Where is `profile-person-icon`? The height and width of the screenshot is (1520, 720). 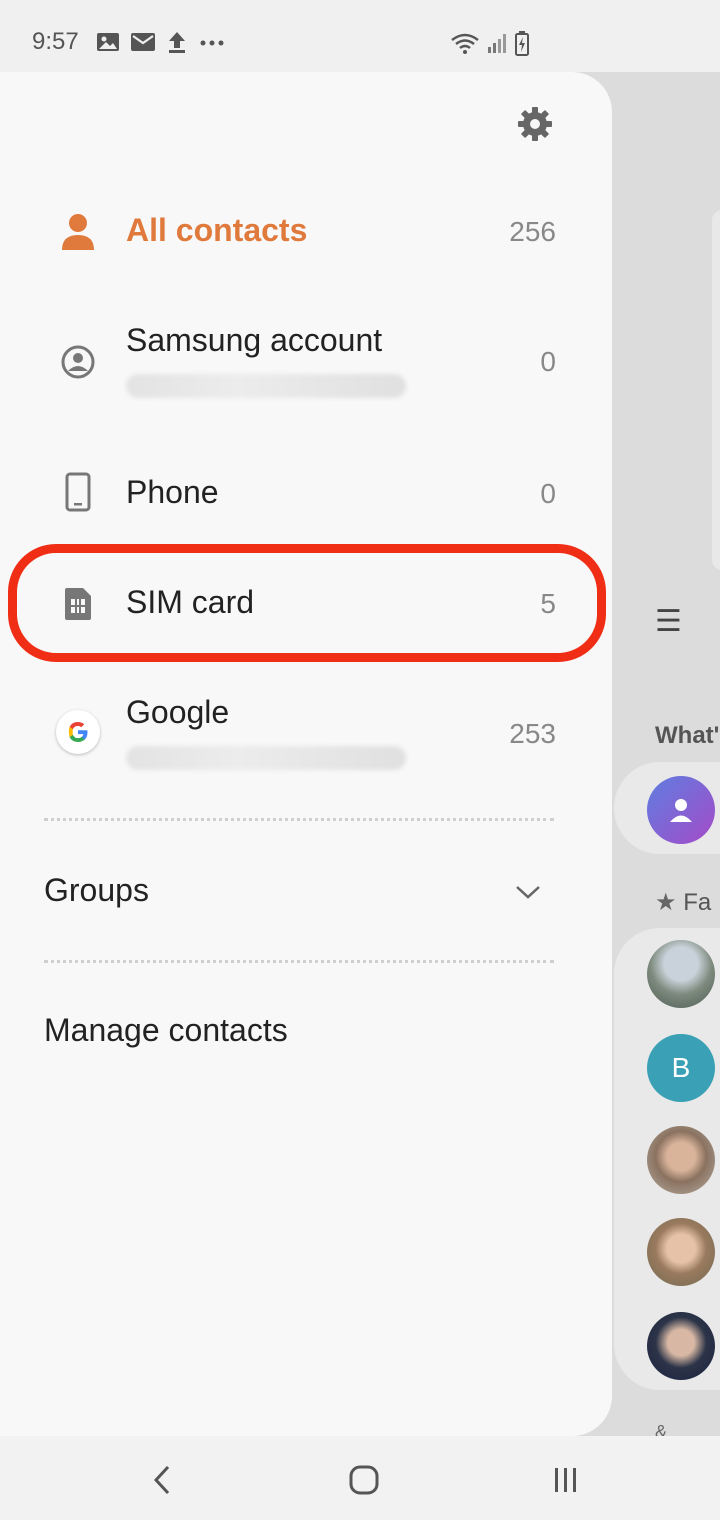
profile-person-icon is located at coordinates (681, 810).